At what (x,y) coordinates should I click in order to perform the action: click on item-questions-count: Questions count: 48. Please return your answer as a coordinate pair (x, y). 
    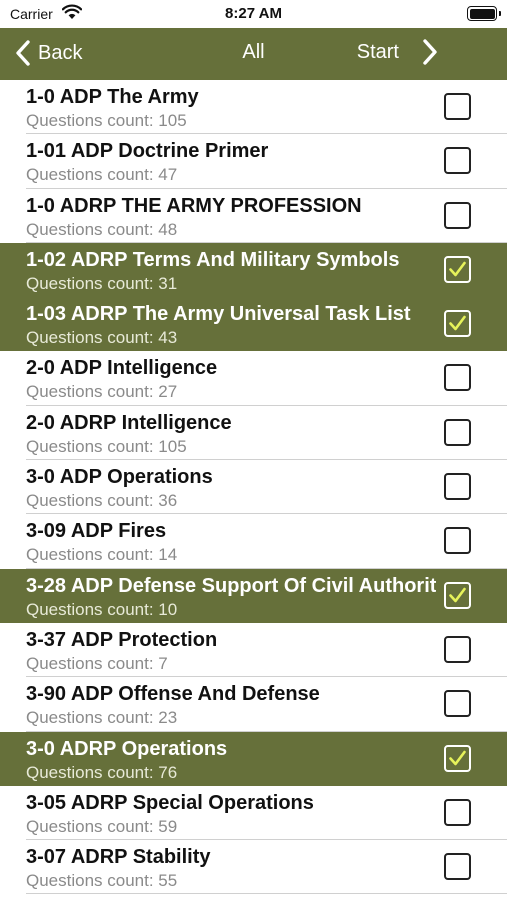
    Looking at the image, I should click on (102, 229).